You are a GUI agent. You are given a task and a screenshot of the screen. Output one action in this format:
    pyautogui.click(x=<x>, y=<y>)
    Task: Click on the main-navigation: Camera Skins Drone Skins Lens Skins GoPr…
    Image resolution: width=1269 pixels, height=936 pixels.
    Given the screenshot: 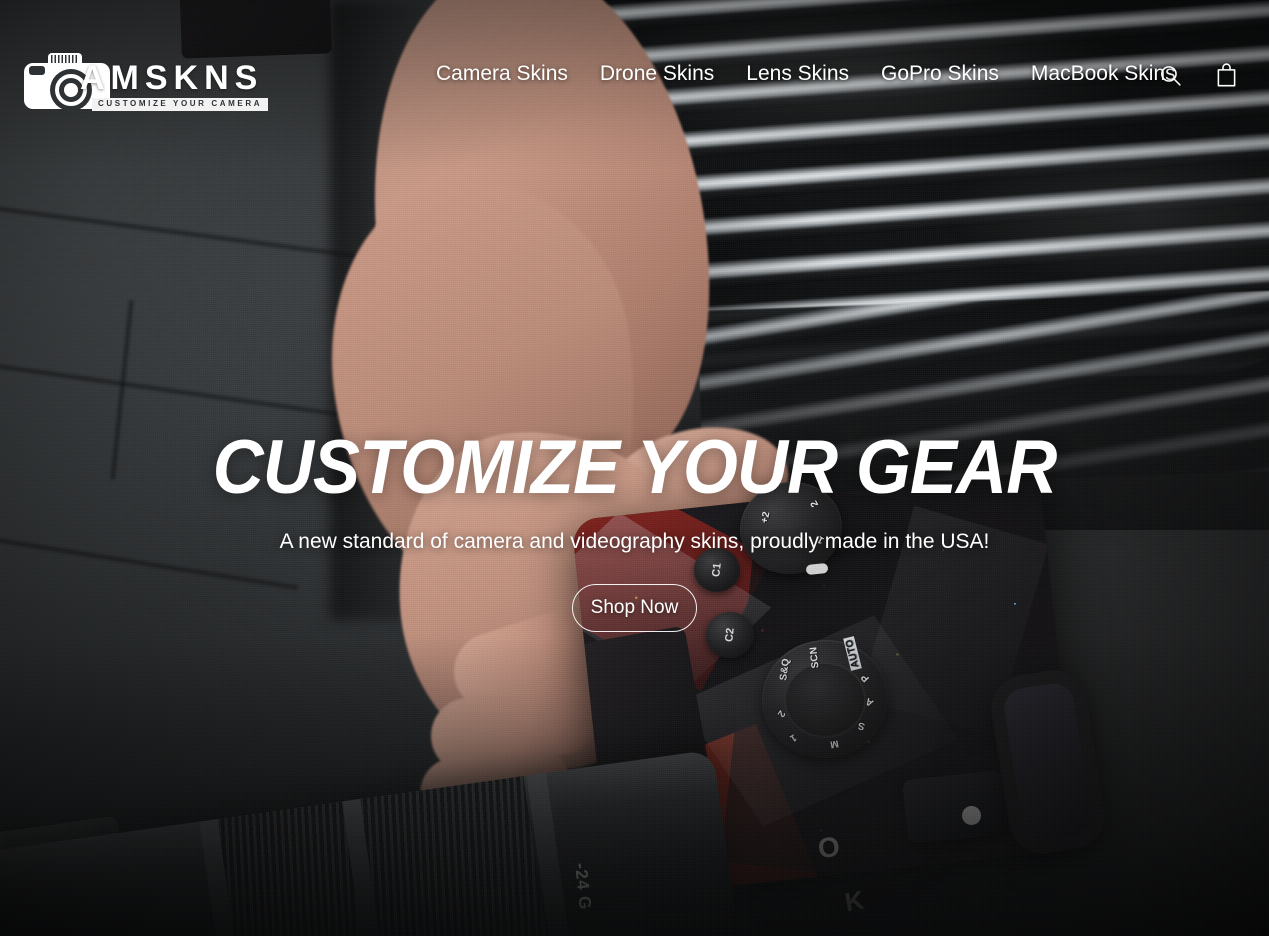 What is the action you would take?
    pyautogui.click(x=806, y=74)
    